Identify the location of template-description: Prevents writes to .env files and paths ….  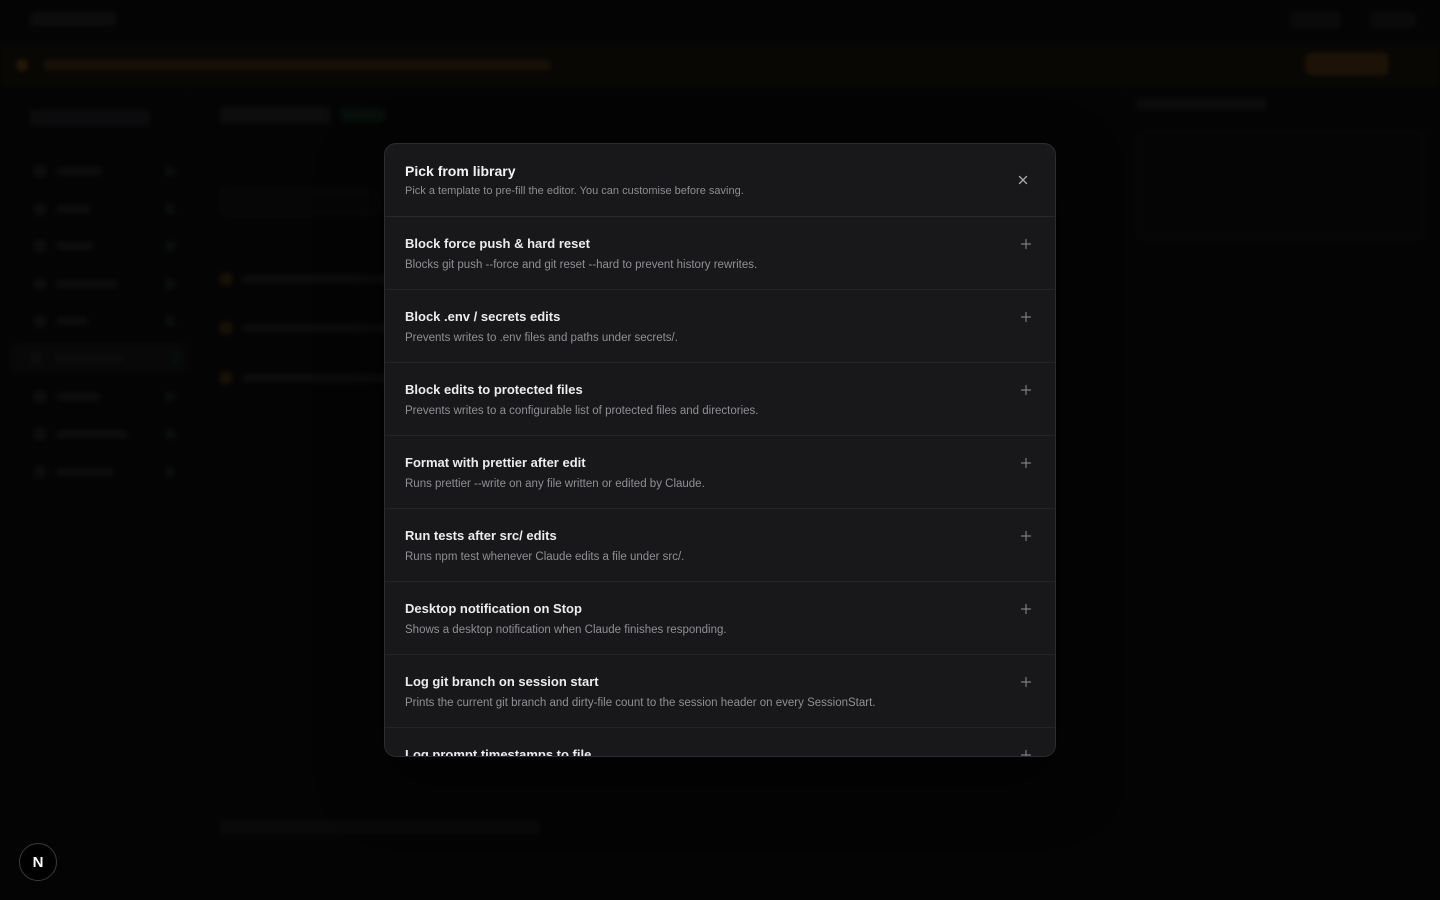
(541, 338).